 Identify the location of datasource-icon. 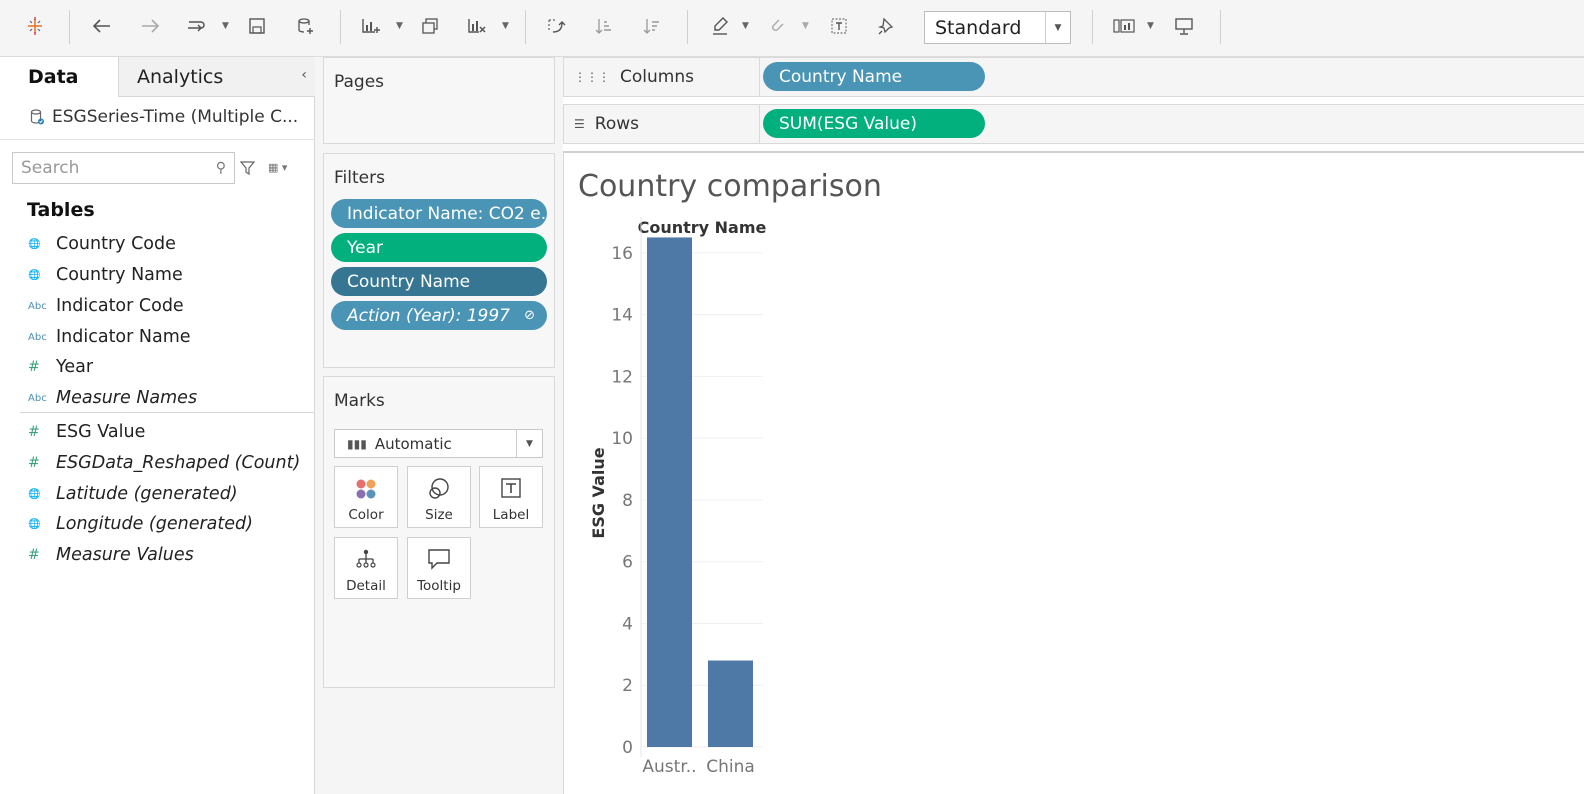
(37, 117).